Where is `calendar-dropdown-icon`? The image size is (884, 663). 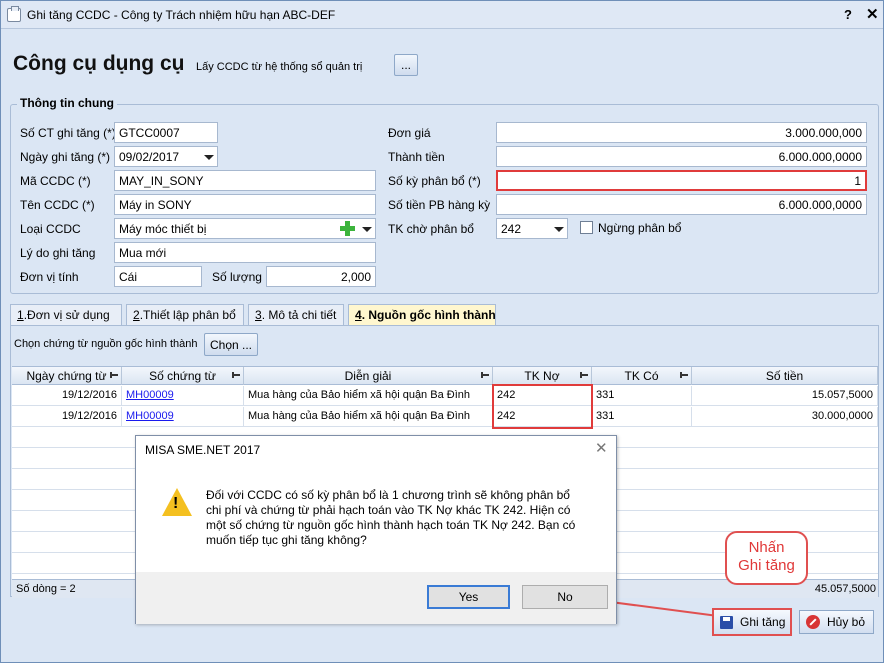 calendar-dropdown-icon is located at coordinates (208, 156).